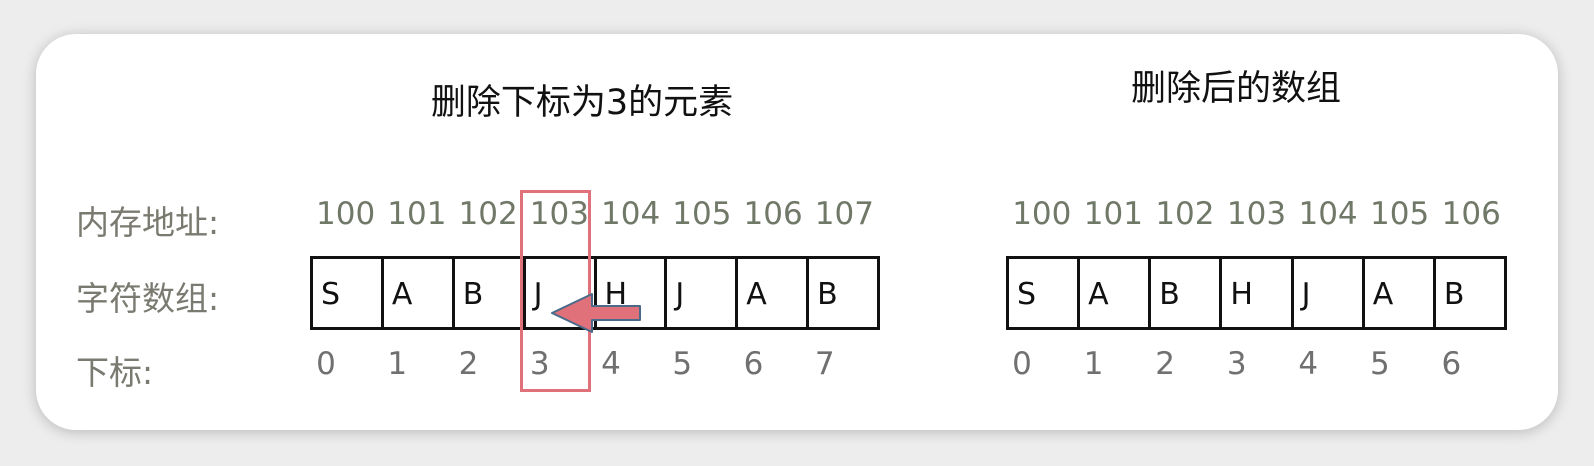  I want to click on shift-left-arrow-icon, so click(596, 313).